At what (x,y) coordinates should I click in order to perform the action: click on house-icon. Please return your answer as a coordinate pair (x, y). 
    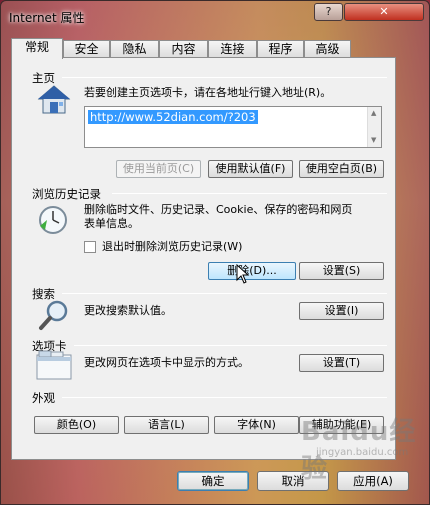
    Looking at the image, I should click on (54, 99).